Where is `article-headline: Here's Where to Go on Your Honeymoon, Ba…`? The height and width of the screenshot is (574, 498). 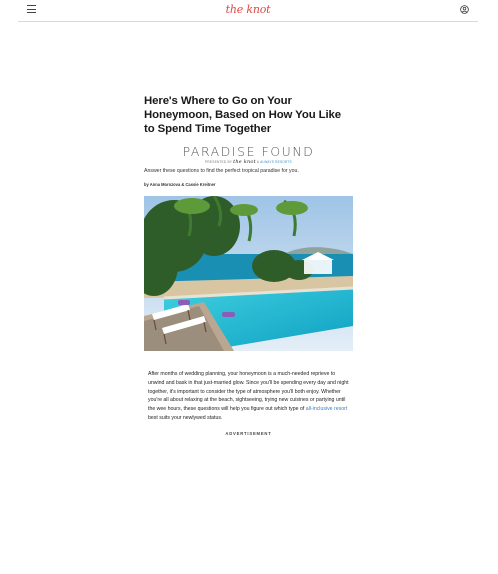
article-headline: Here's Where to Go on Your Honeymoon, Ba… is located at coordinates (243, 115).